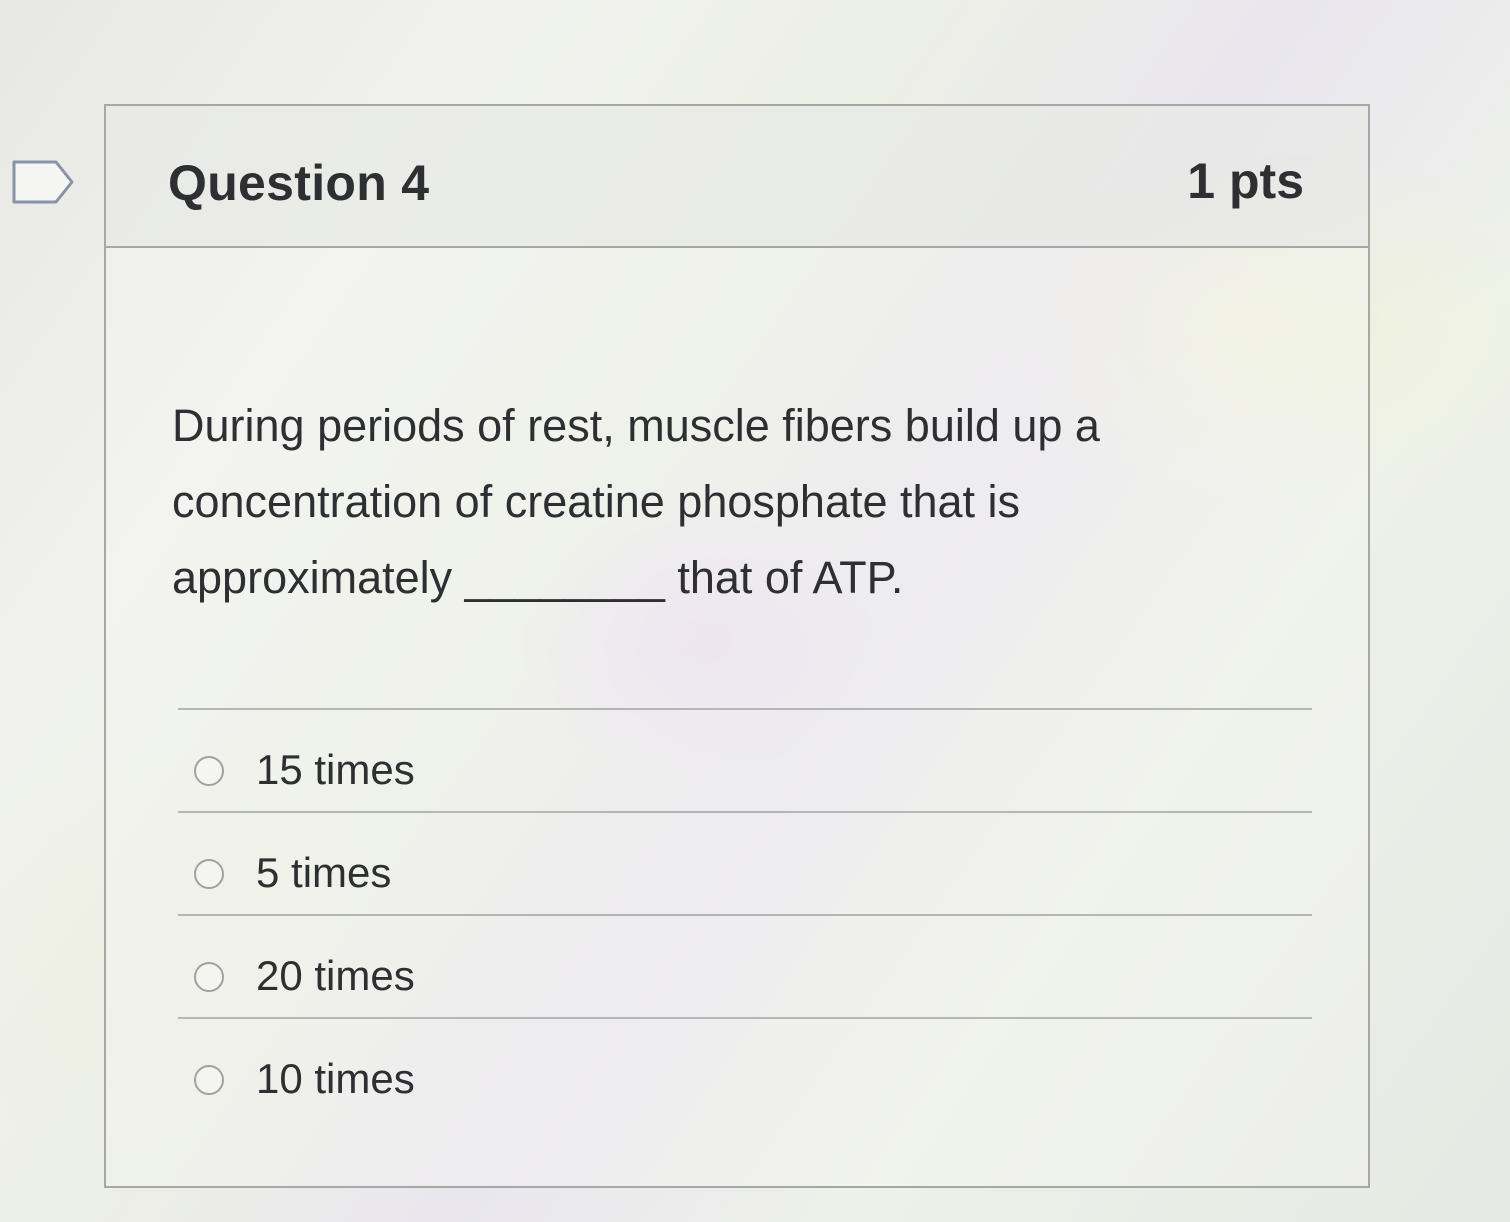  What do you see at coordinates (43, 182) in the screenshot?
I see `flag-question-icon` at bounding box center [43, 182].